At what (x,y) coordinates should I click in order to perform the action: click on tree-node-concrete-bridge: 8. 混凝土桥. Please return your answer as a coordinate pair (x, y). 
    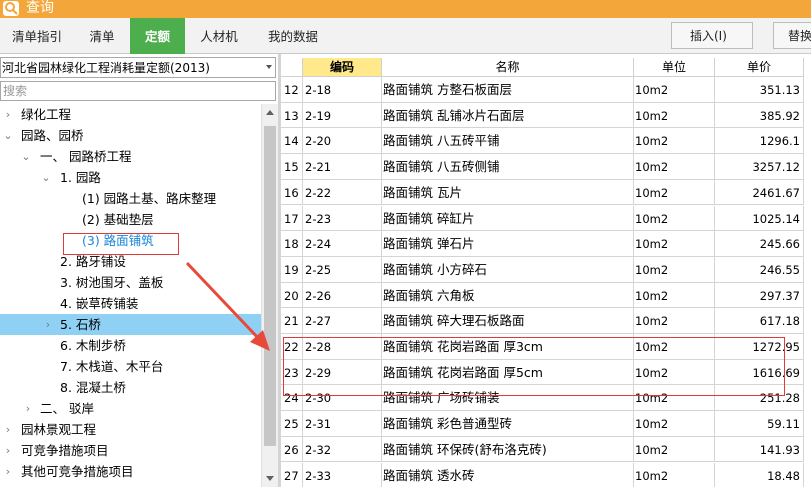
    Looking at the image, I should click on (130, 387).